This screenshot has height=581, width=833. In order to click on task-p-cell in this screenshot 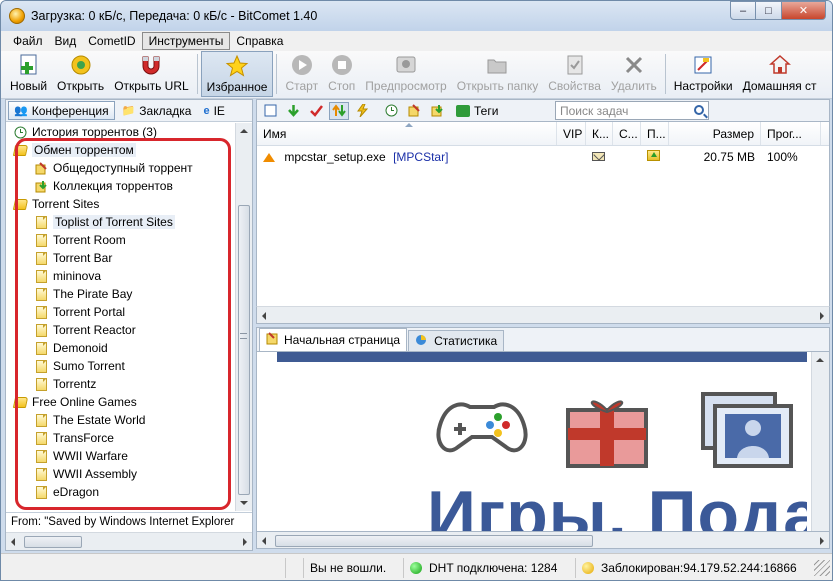, I will do `click(655, 157)`.